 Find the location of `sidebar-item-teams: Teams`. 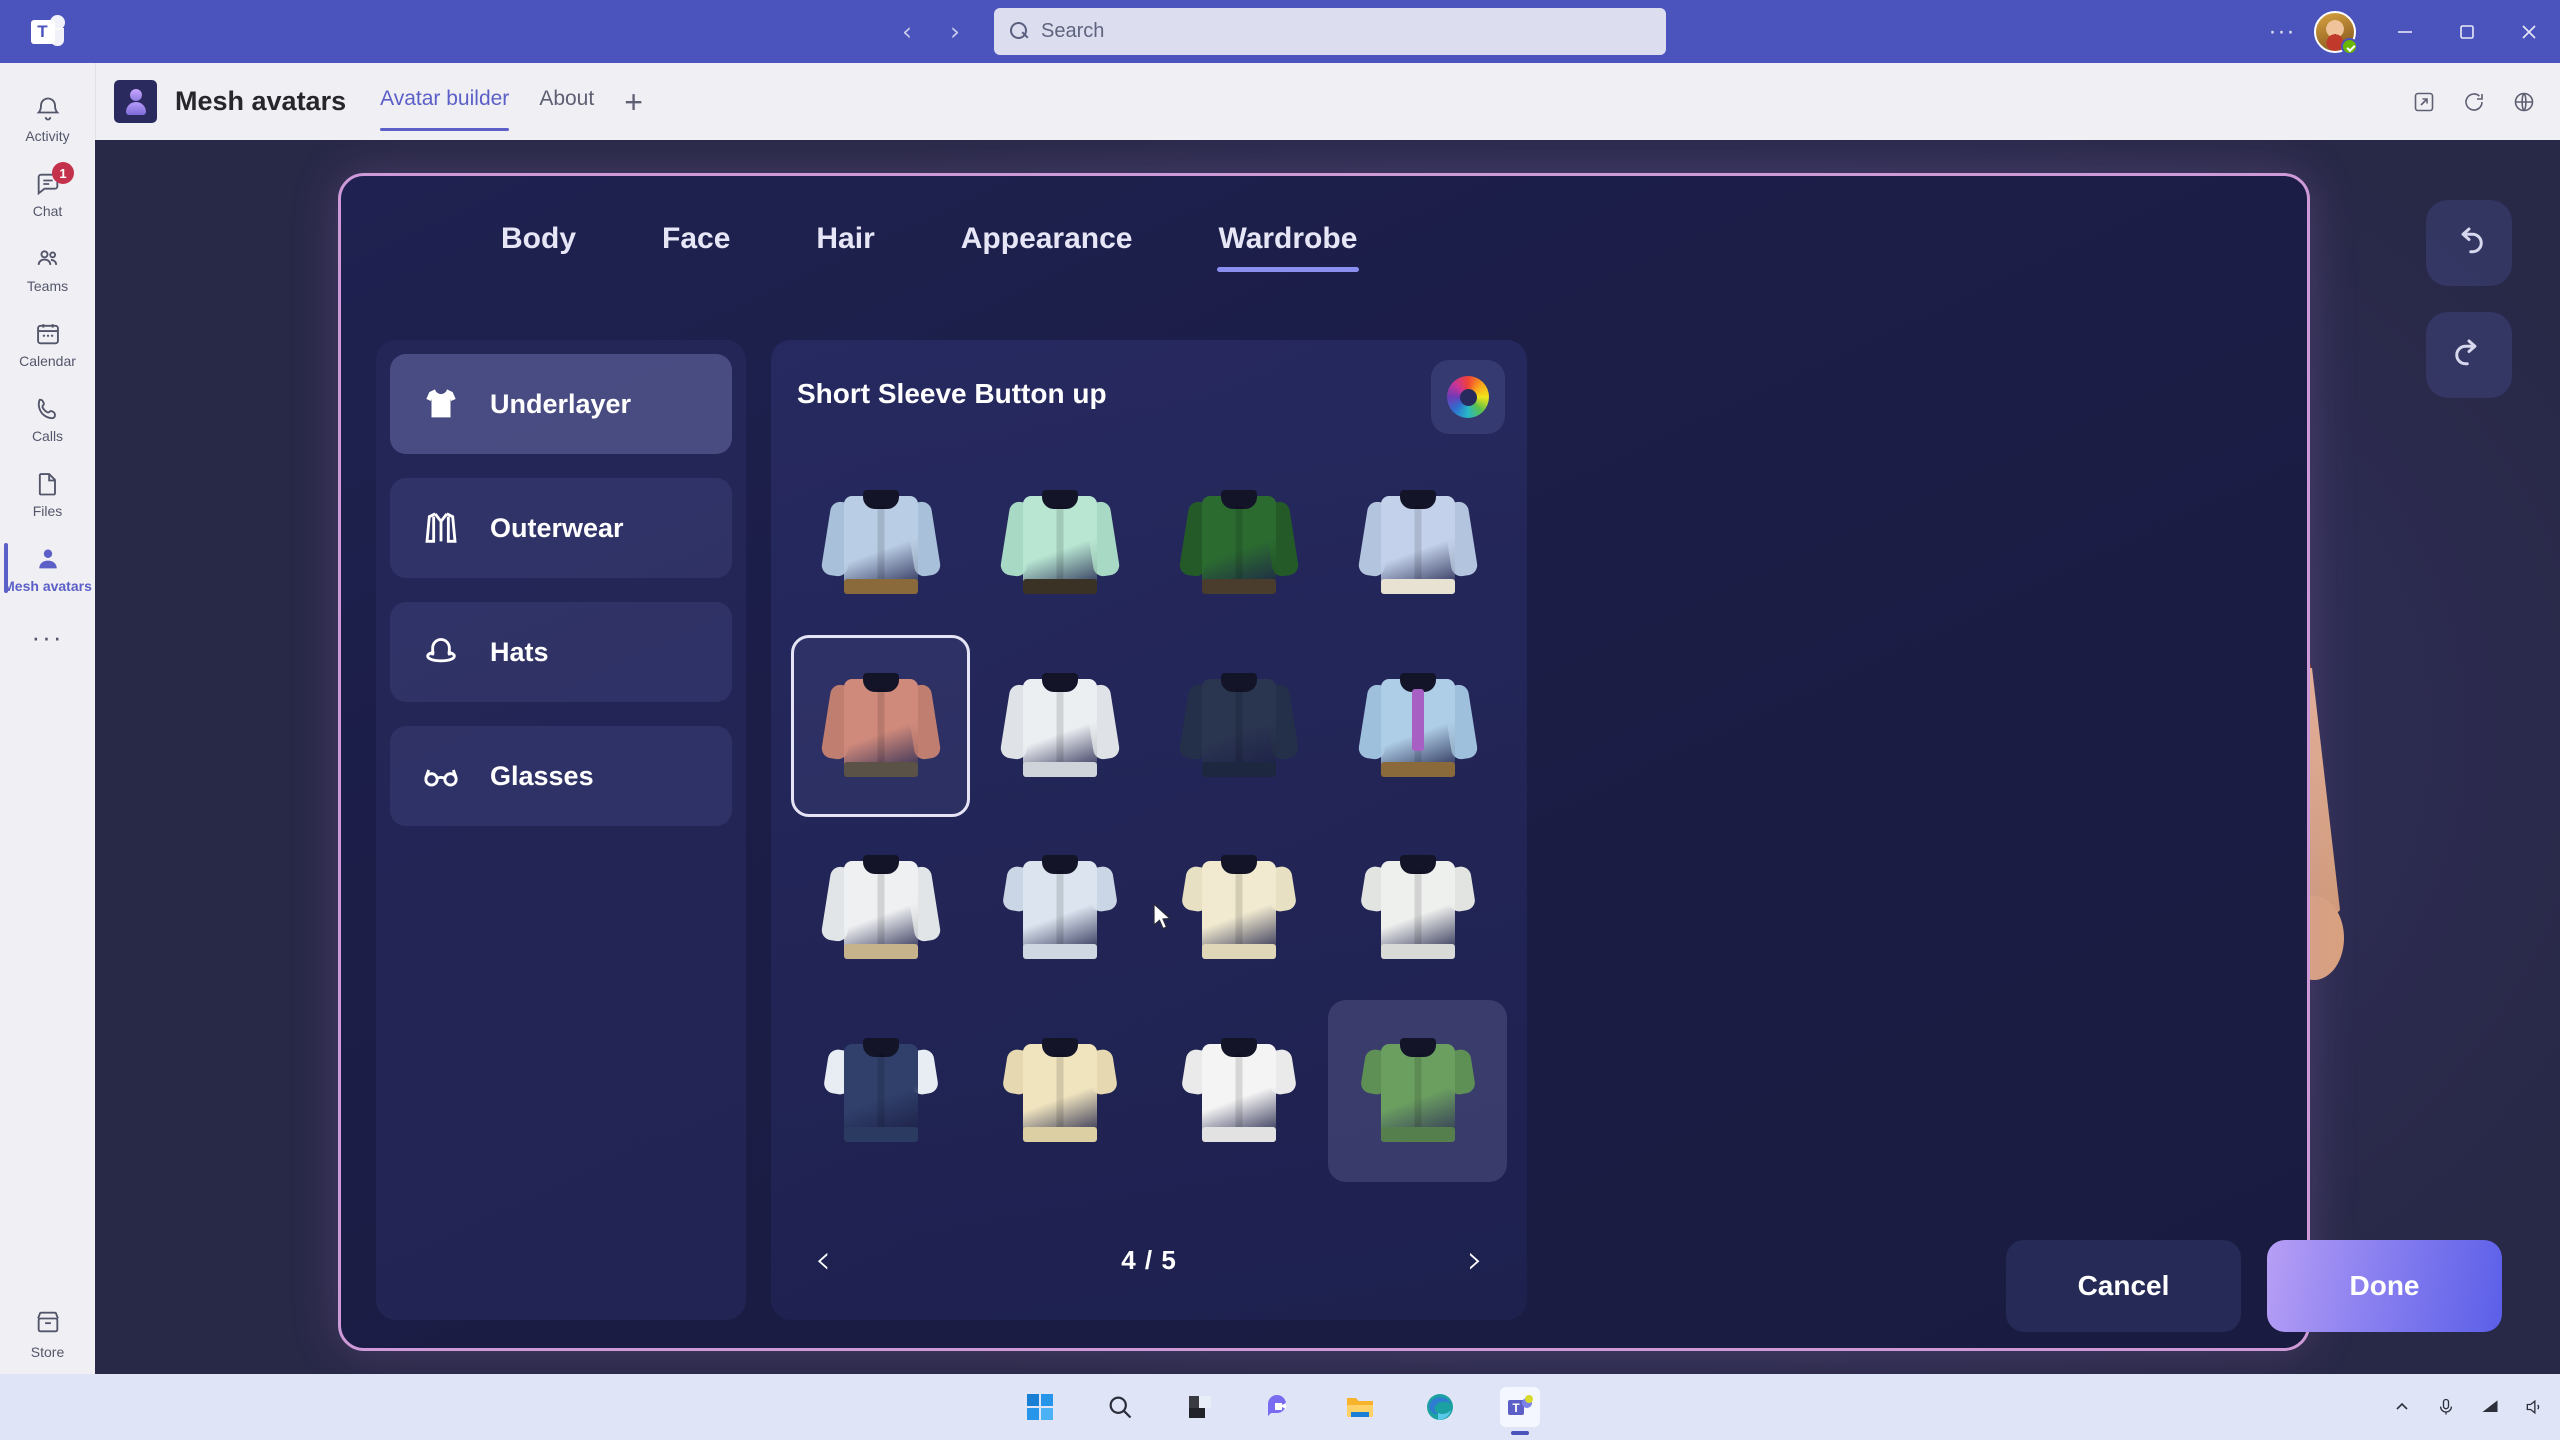

sidebar-item-teams: Teams is located at coordinates (47, 268).